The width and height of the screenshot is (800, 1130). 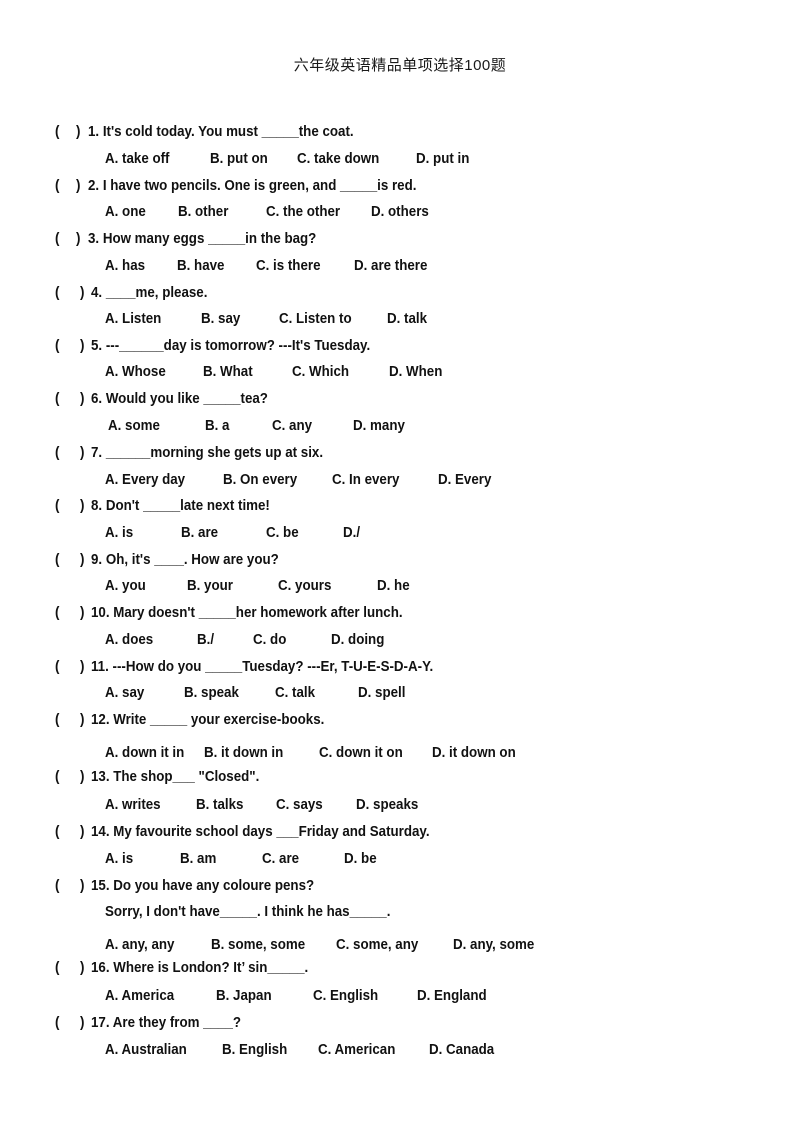 I want to click on question-stem: 4. ____me, please., so click(x=149, y=293).